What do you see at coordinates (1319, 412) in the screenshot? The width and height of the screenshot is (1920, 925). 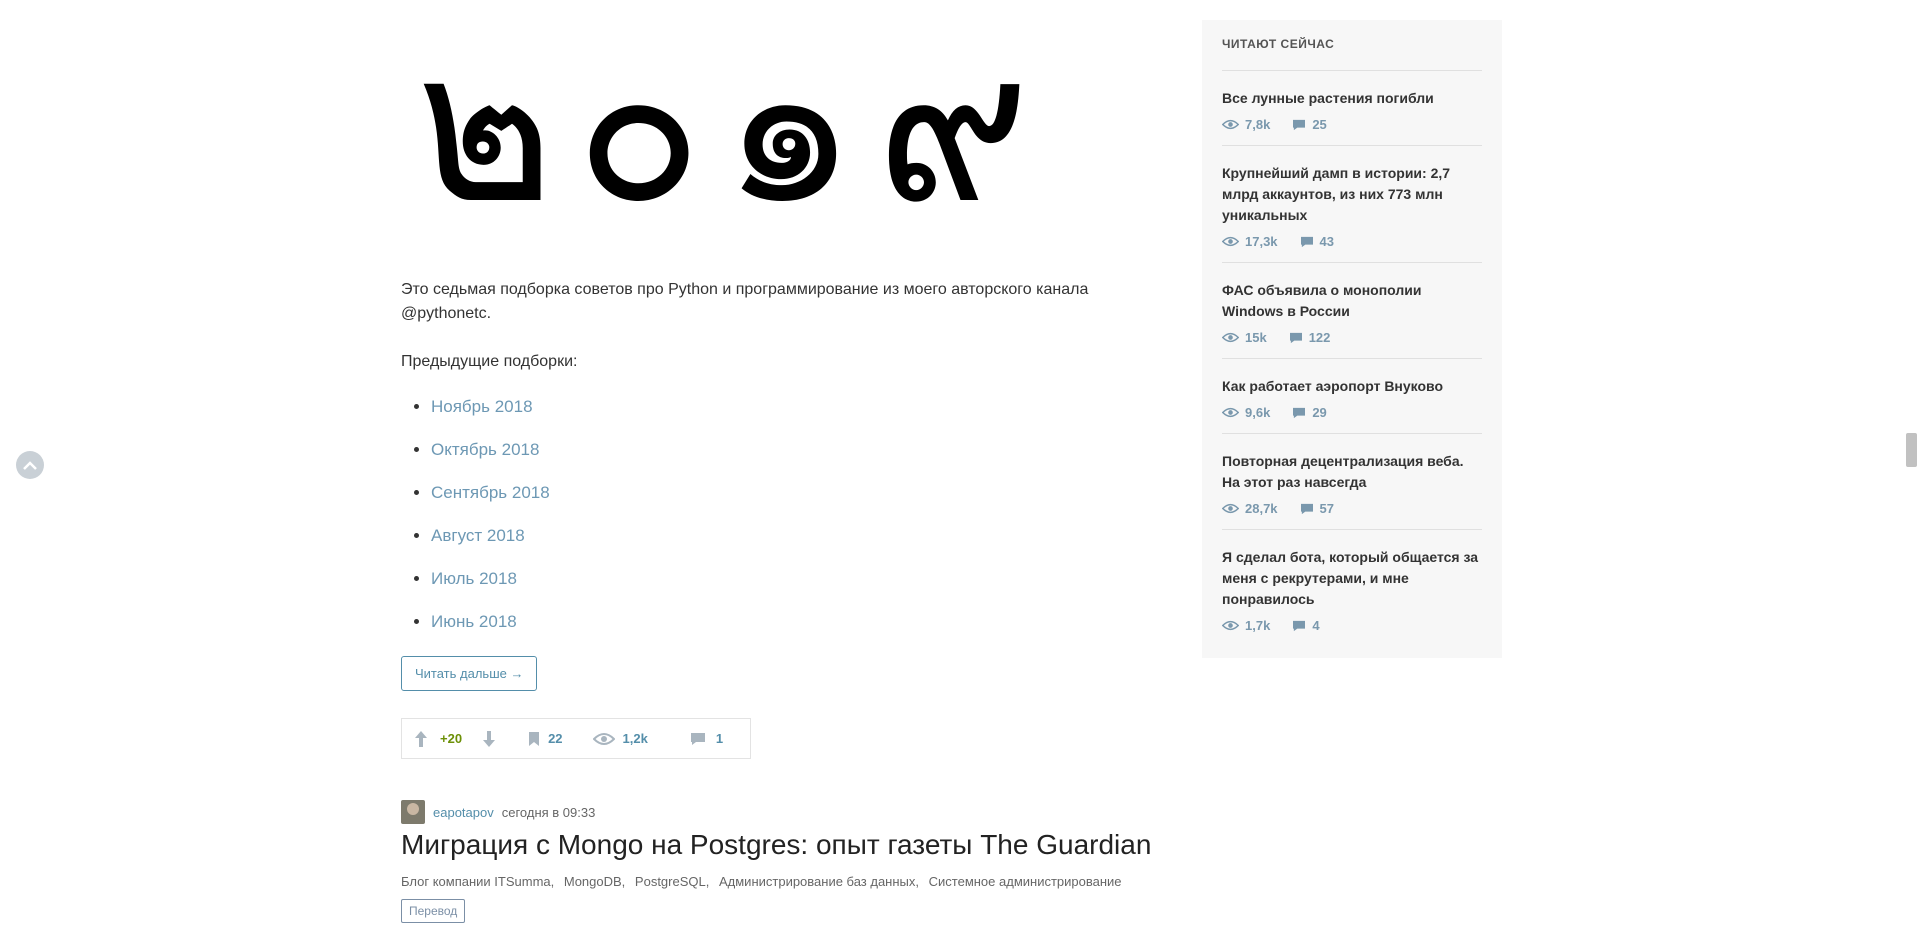 I see `comments-count: 29` at bounding box center [1319, 412].